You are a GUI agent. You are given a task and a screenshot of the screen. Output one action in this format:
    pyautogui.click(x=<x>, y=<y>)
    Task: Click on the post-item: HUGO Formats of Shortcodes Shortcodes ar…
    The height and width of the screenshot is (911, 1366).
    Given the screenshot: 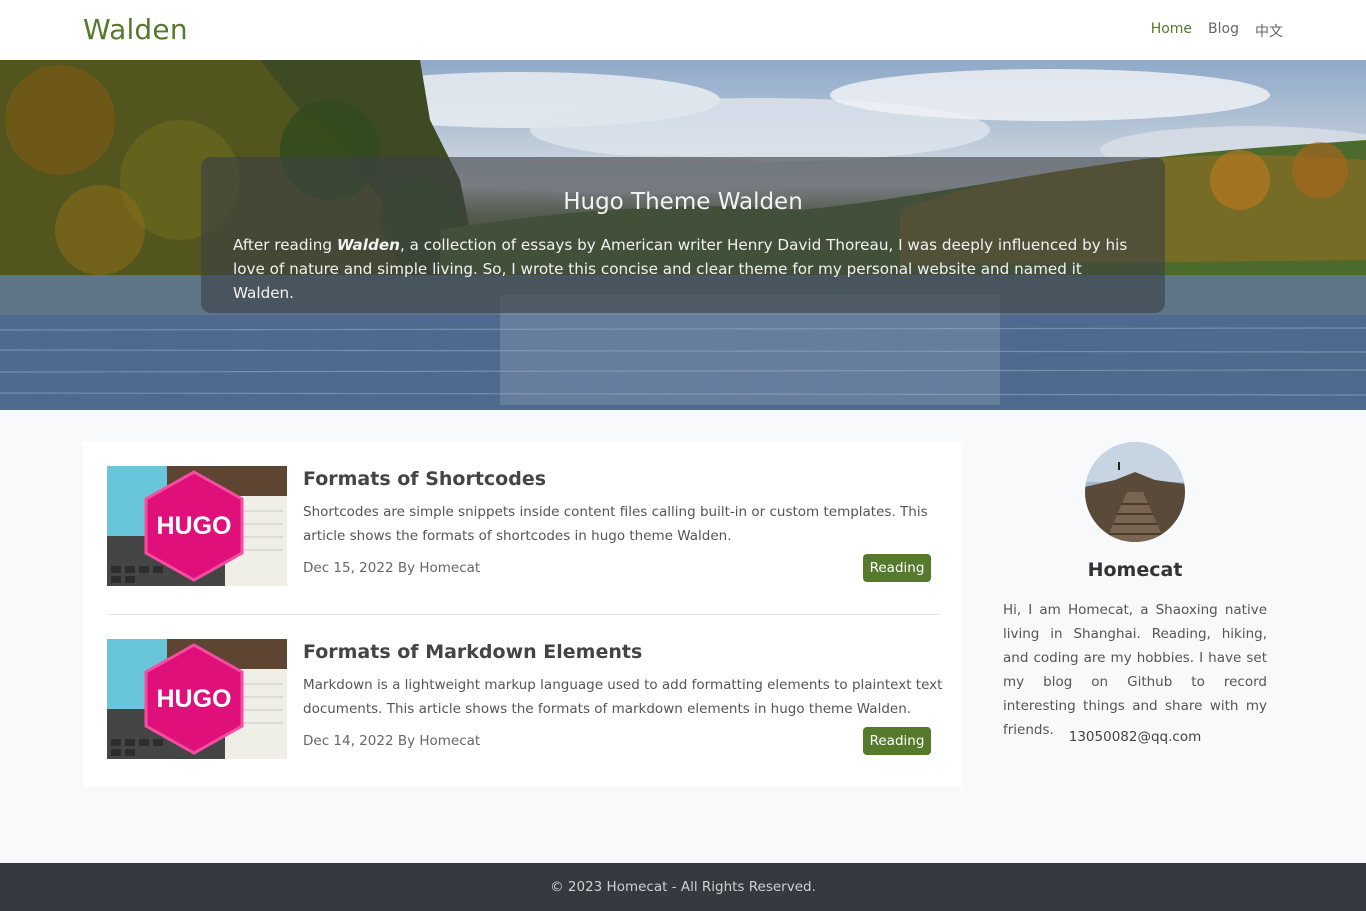 What is the action you would take?
    pyautogui.click(x=523, y=526)
    